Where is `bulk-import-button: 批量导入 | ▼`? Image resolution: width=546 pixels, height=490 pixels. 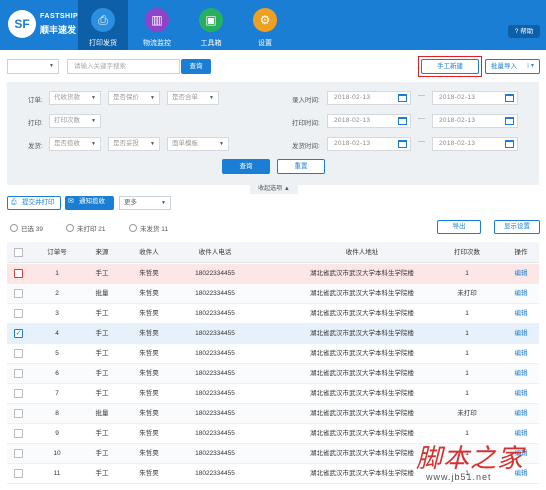
bulk-import-button: 批量导入 | ▼ is located at coordinates (512, 66).